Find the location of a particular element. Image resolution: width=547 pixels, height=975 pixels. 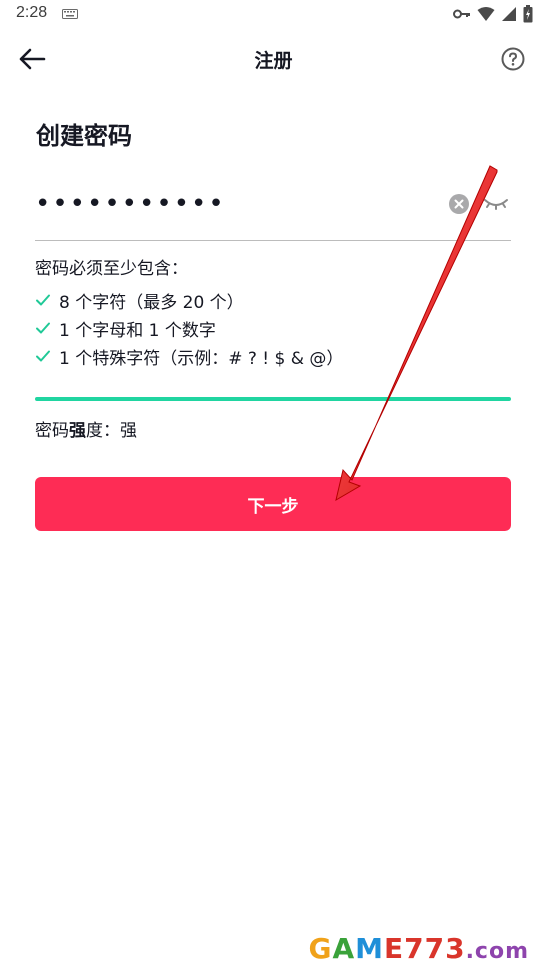

battery-icon is located at coordinates (528, 14).